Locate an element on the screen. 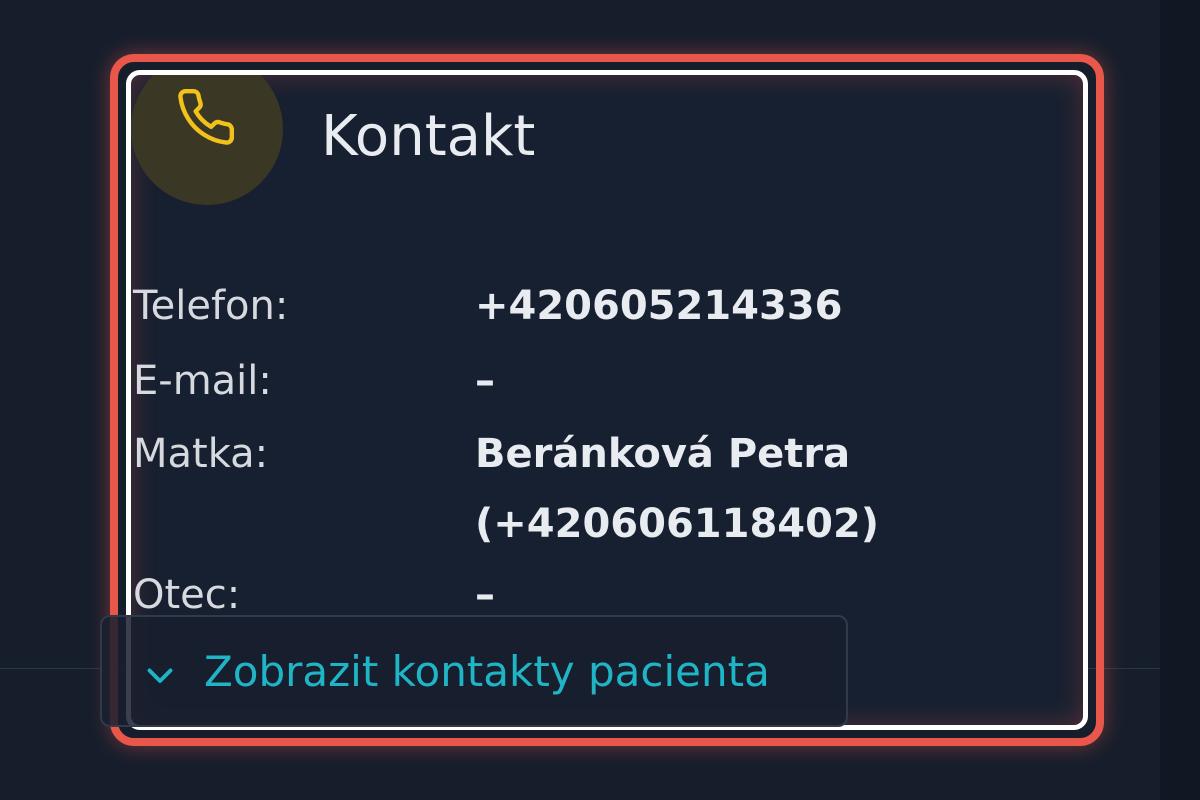 The image size is (1200, 800). icon-badge is located at coordinates (207, 140).